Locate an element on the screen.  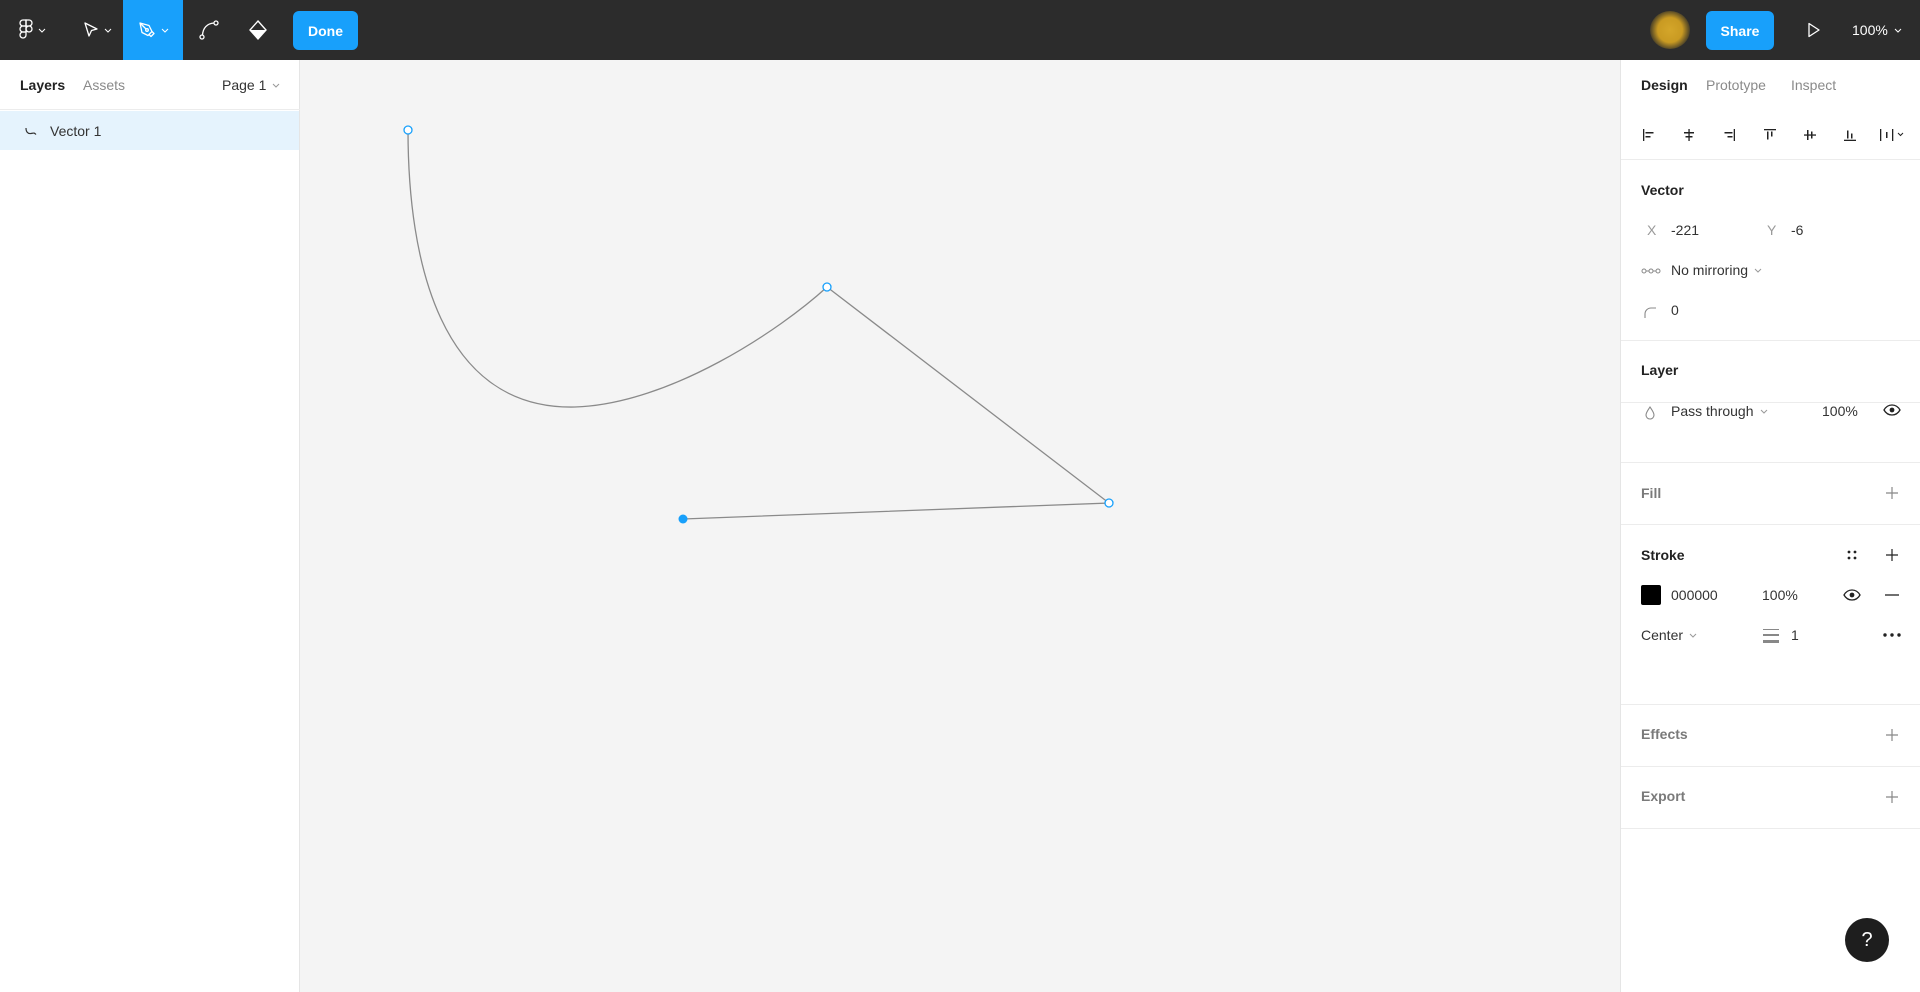
done-button: Done is located at coordinates (325, 30).